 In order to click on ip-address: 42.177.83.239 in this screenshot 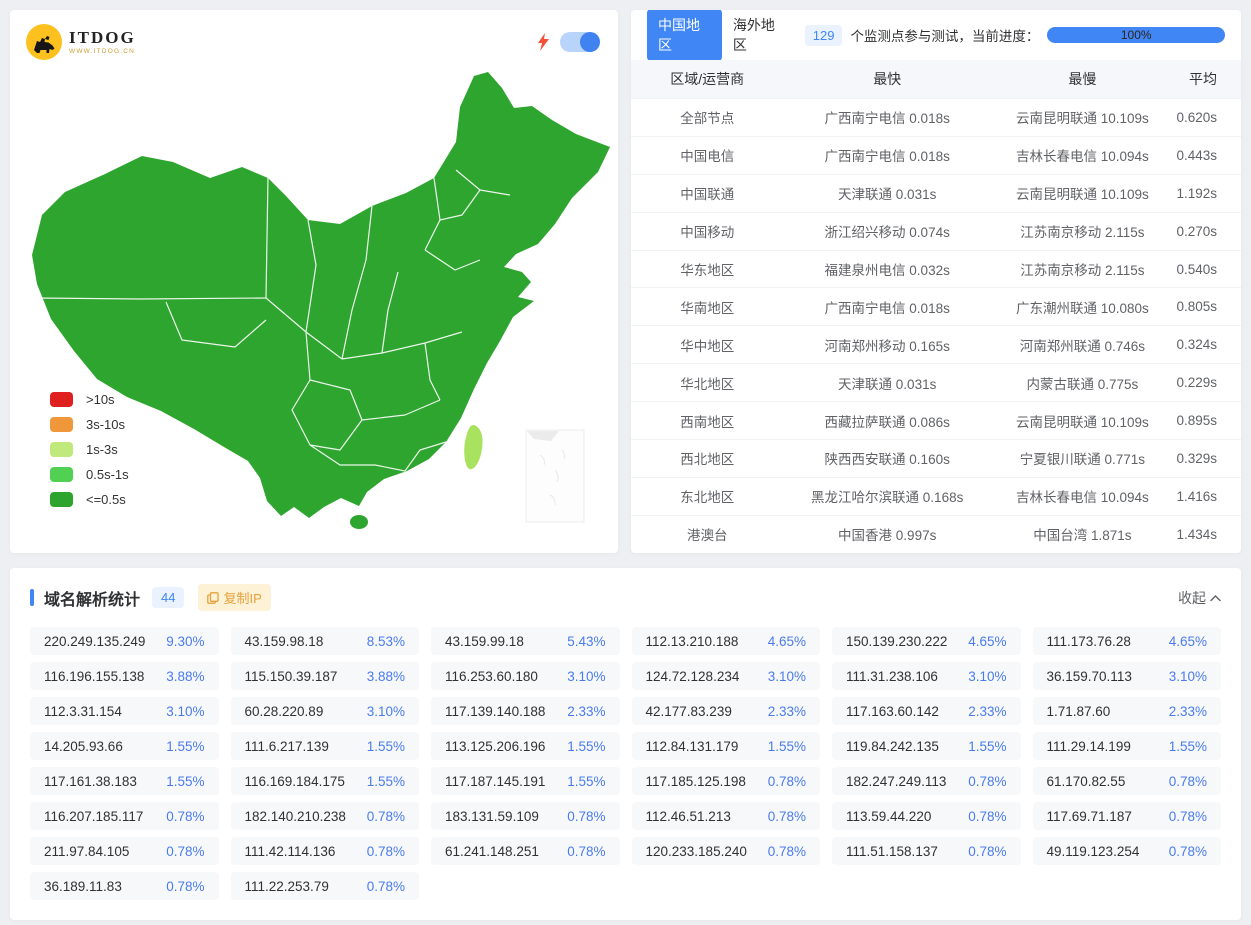, I will do `click(688, 711)`.